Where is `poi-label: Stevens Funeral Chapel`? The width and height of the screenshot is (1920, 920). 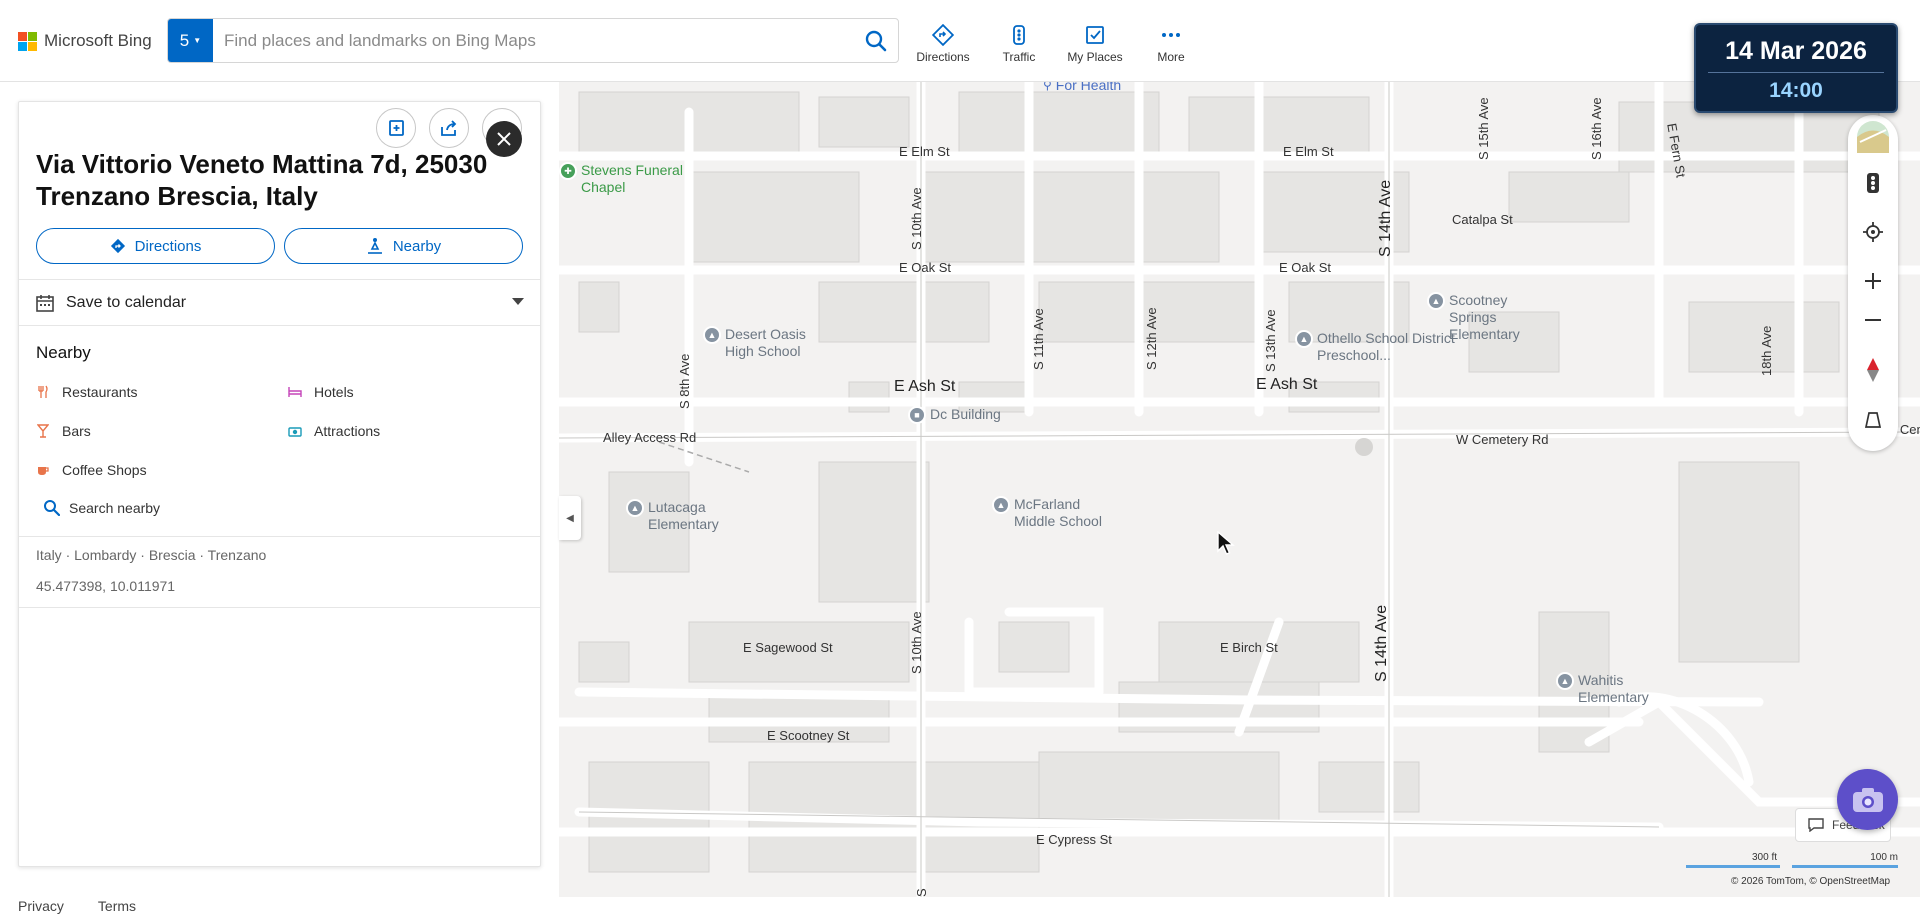
poi-label: Stevens Funeral Chapel is located at coordinates (632, 178).